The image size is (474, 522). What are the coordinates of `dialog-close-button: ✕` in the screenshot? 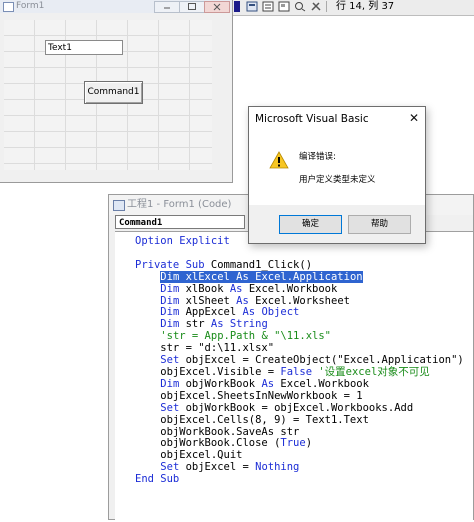 It's located at (414, 118).